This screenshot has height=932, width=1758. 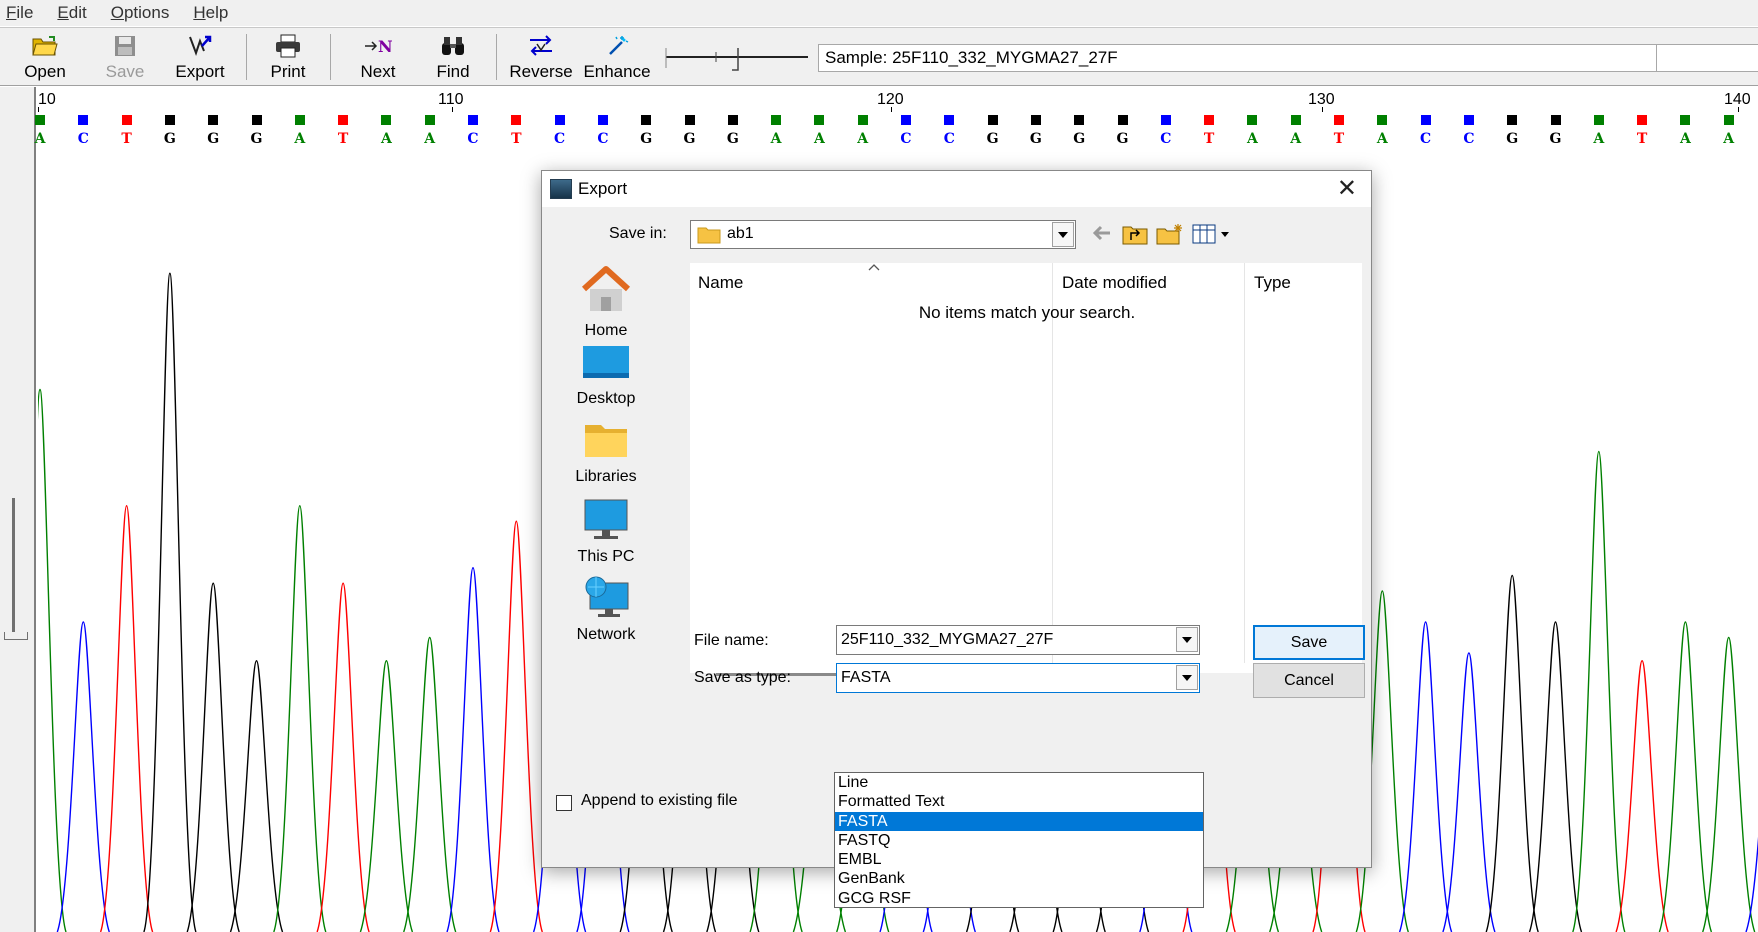 I want to click on close-icon: ✕, so click(x=1347, y=189).